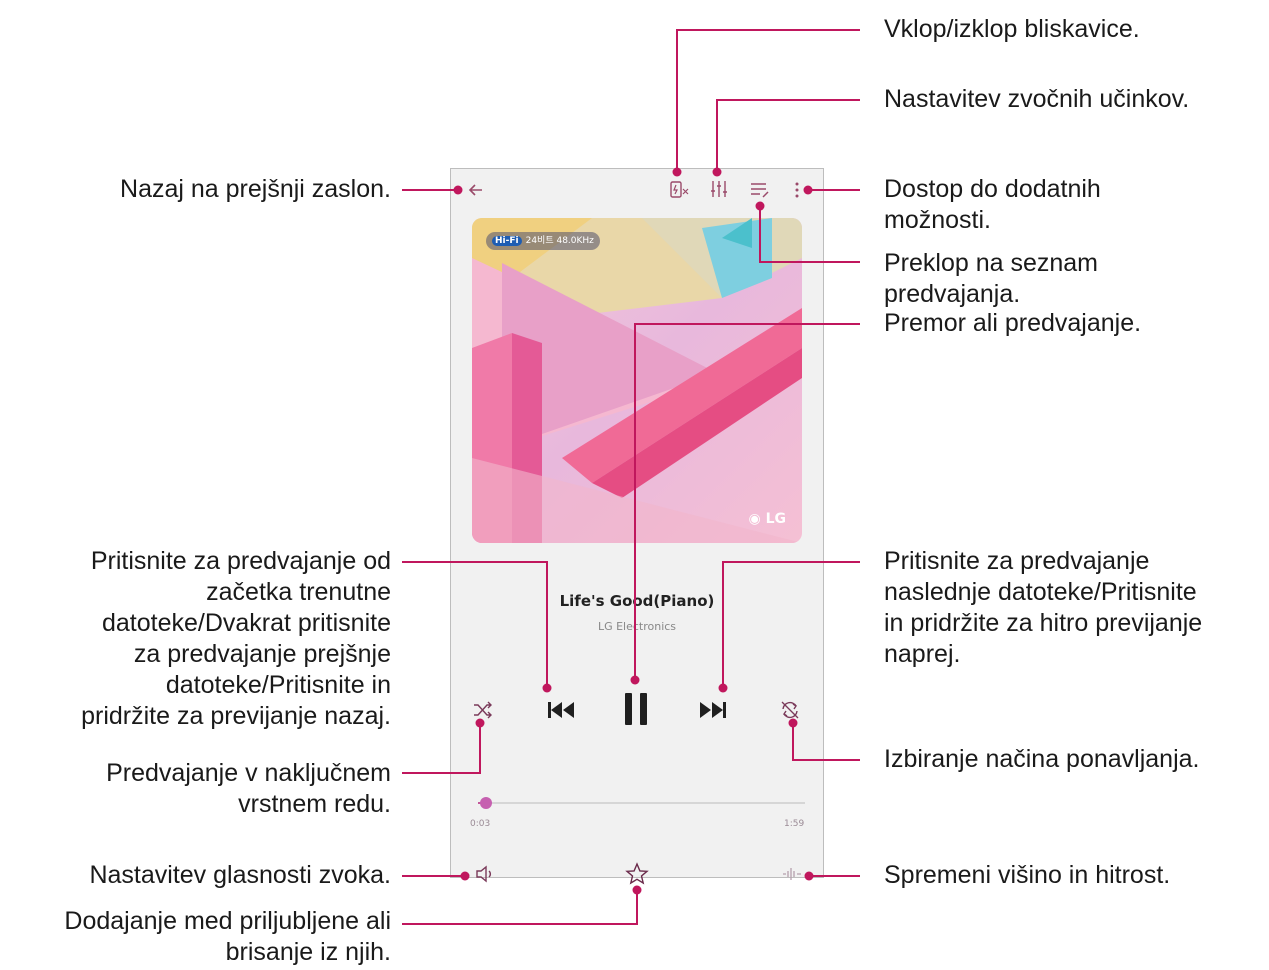  What do you see at coordinates (240, 875) in the screenshot?
I see `callout-volume: Nastavitev glasnosti zvoka.` at bounding box center [240, 875].